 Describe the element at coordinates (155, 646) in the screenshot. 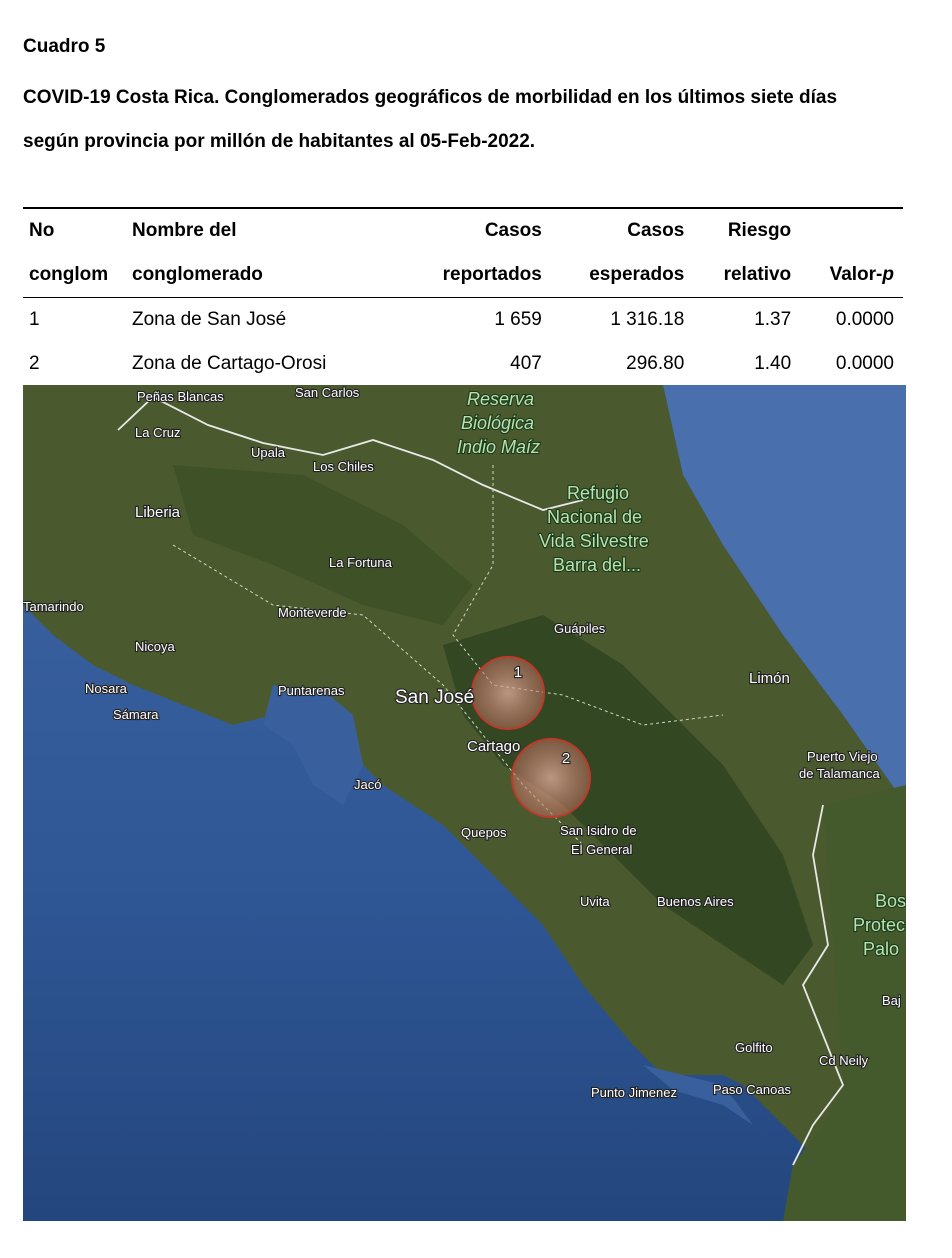

I see `place-label: Nicoya` at that location.